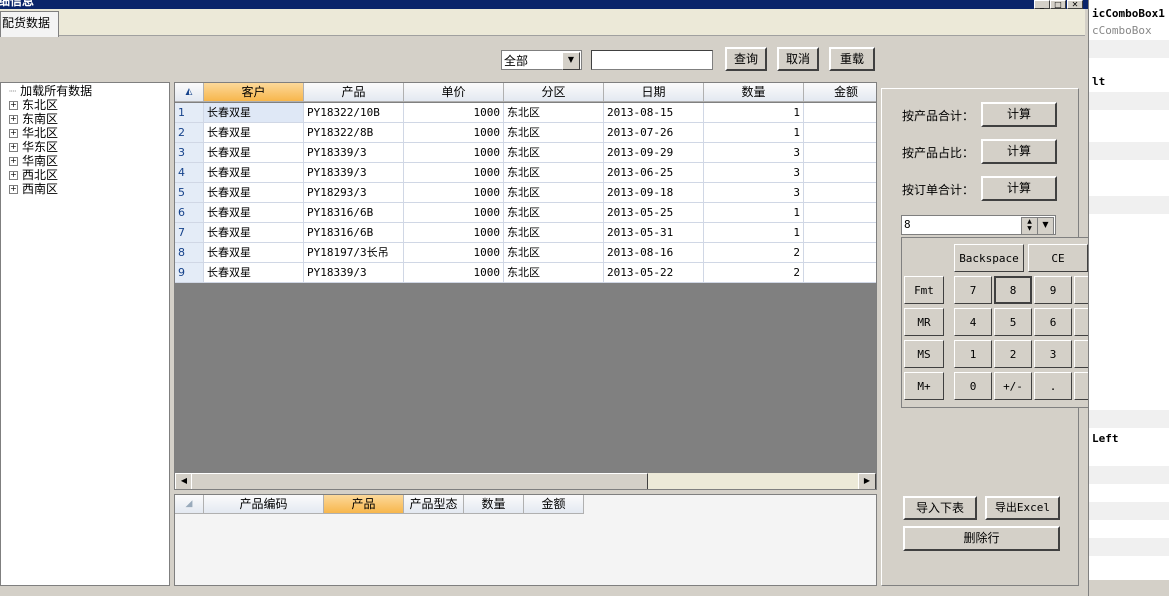 Image resolution: width=1169 pixels, height=596 pixels. I want to click on spin-updown-icon: ▲ ▼, so click(1029, 226).